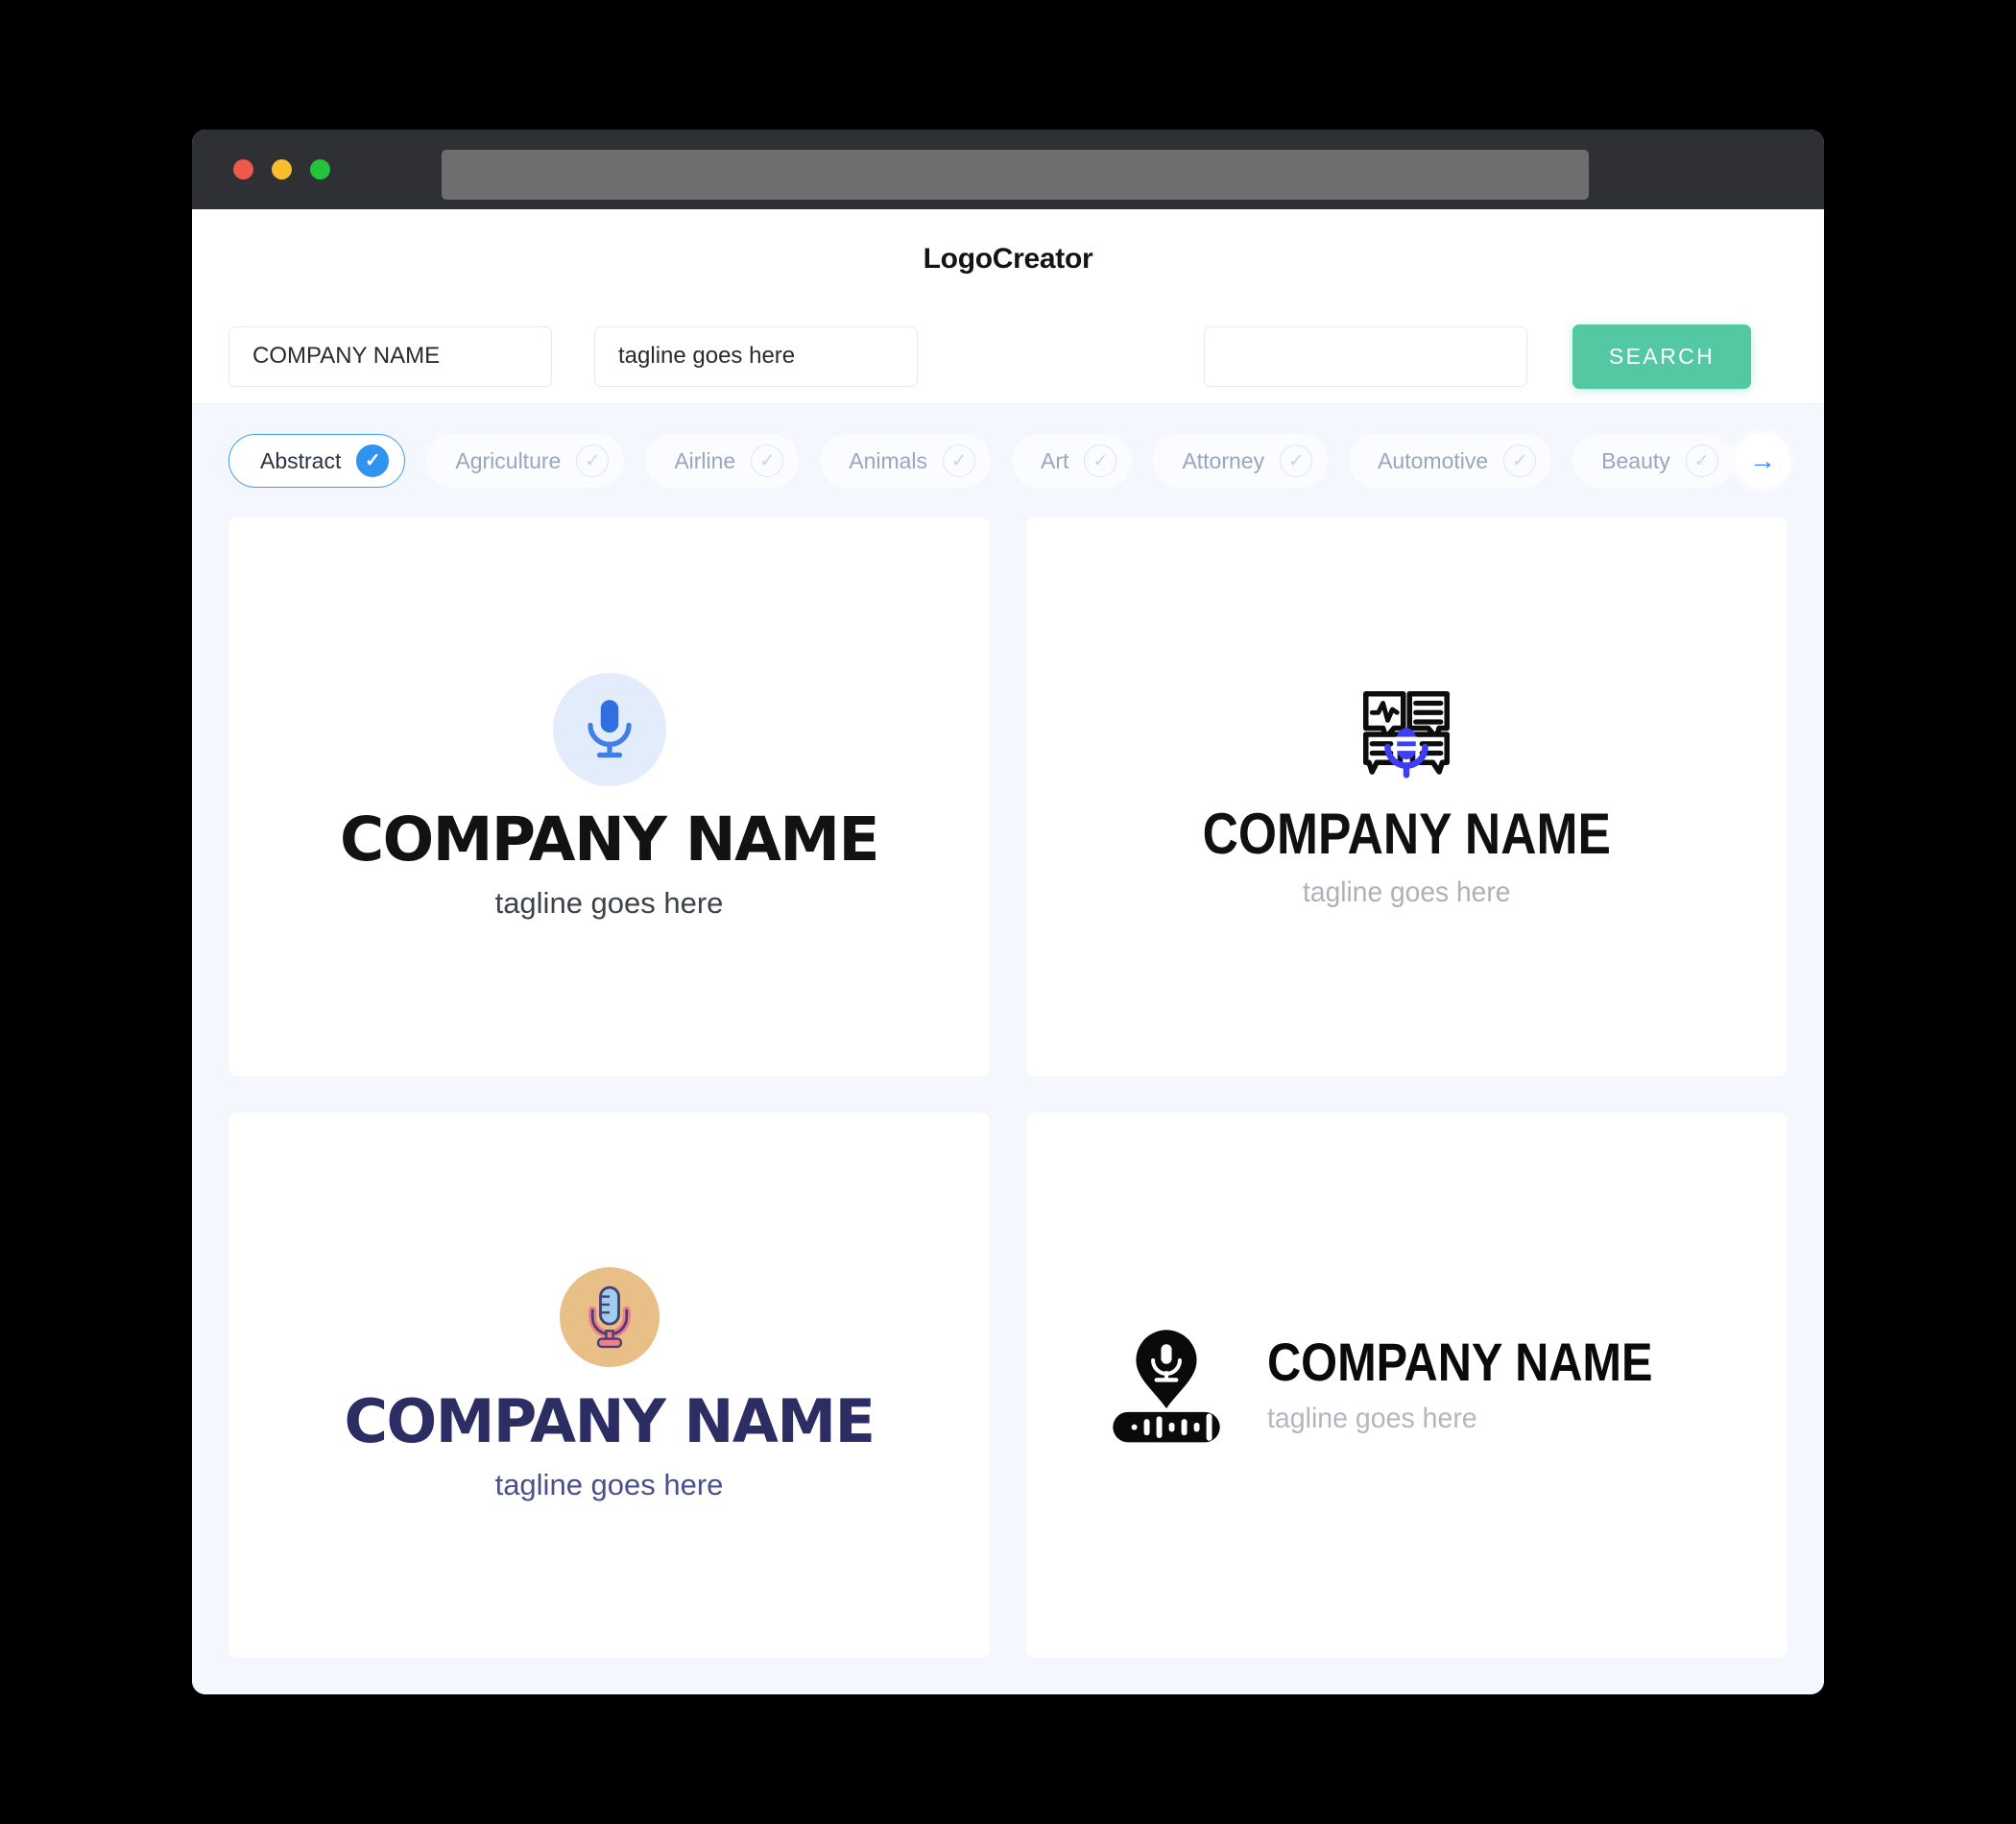 This screenshot has height=1824, width=2016. I want to click on microphone-pin-with-waveform-icon, so click(1166, 1385).